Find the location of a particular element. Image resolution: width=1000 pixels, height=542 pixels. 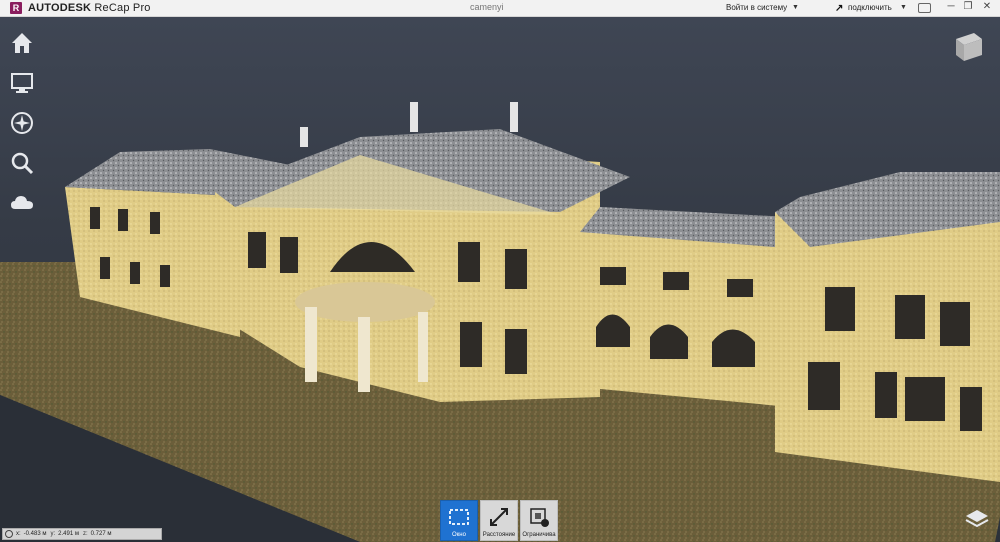

distance-tool: Расстояние is located at coordinates (499, 520).